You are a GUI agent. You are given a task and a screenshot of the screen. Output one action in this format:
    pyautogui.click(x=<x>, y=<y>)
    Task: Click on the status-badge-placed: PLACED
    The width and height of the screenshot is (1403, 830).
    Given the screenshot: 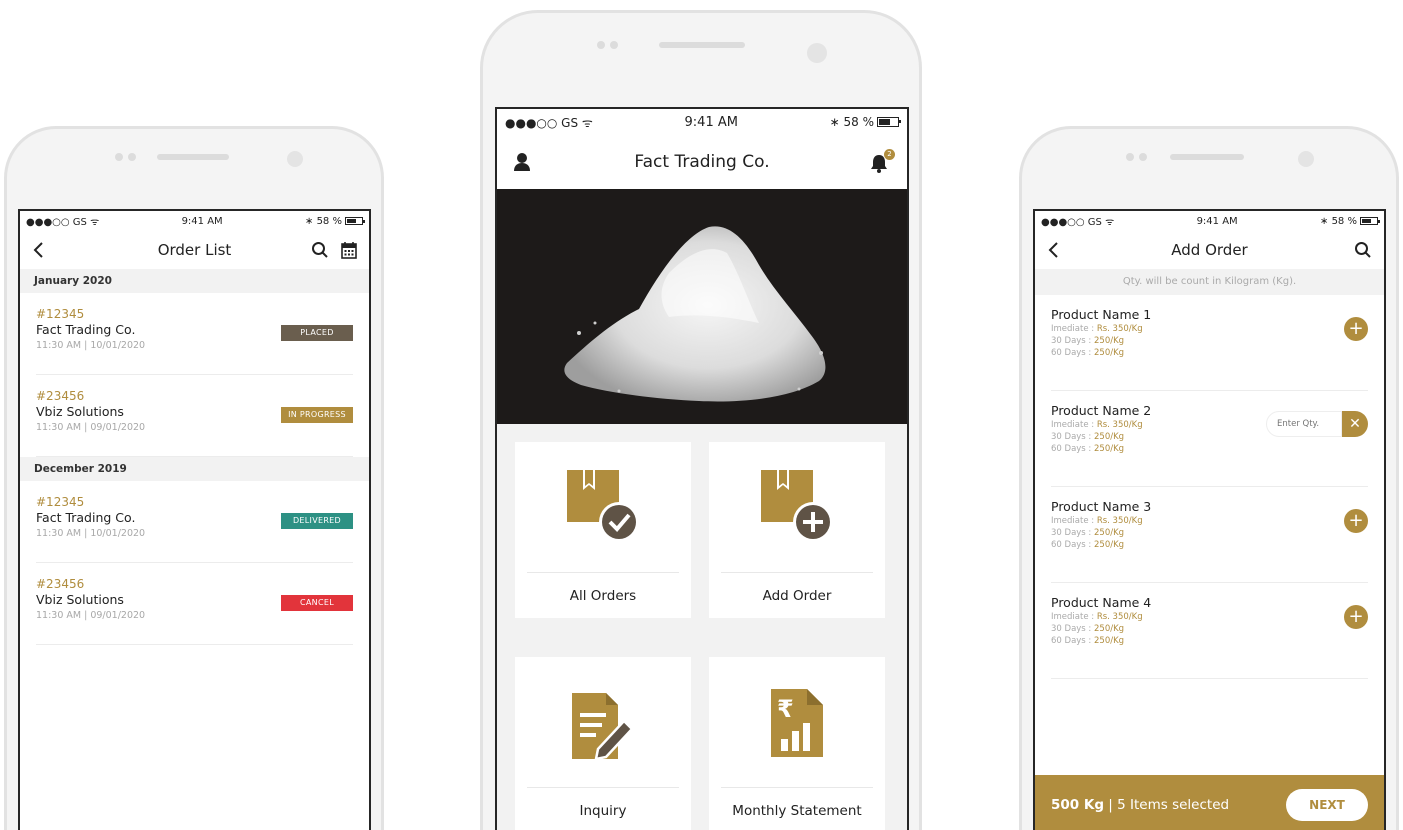 What is the action you would take?
    pyautogui.click(x=317, y=333)
    